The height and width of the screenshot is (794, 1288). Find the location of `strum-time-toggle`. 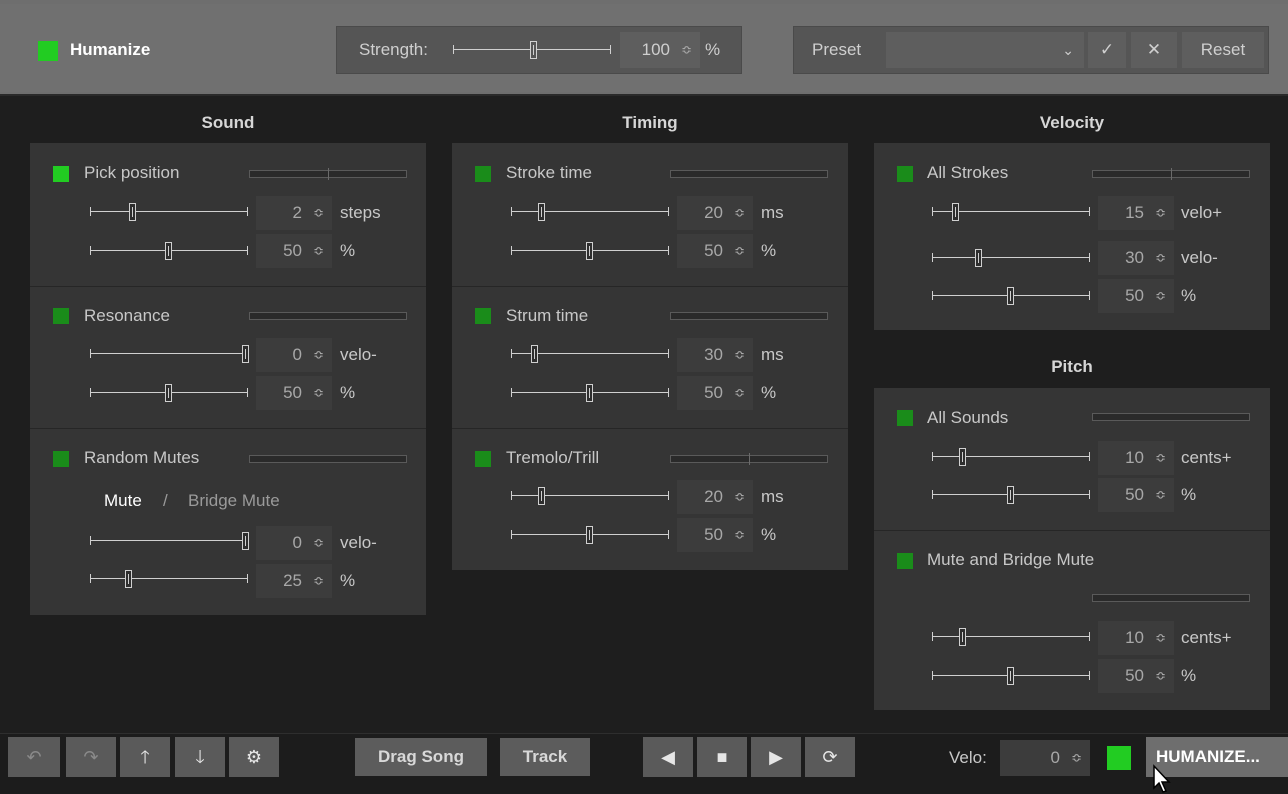

strum-time-toggle is located at coordinates (483, 316).